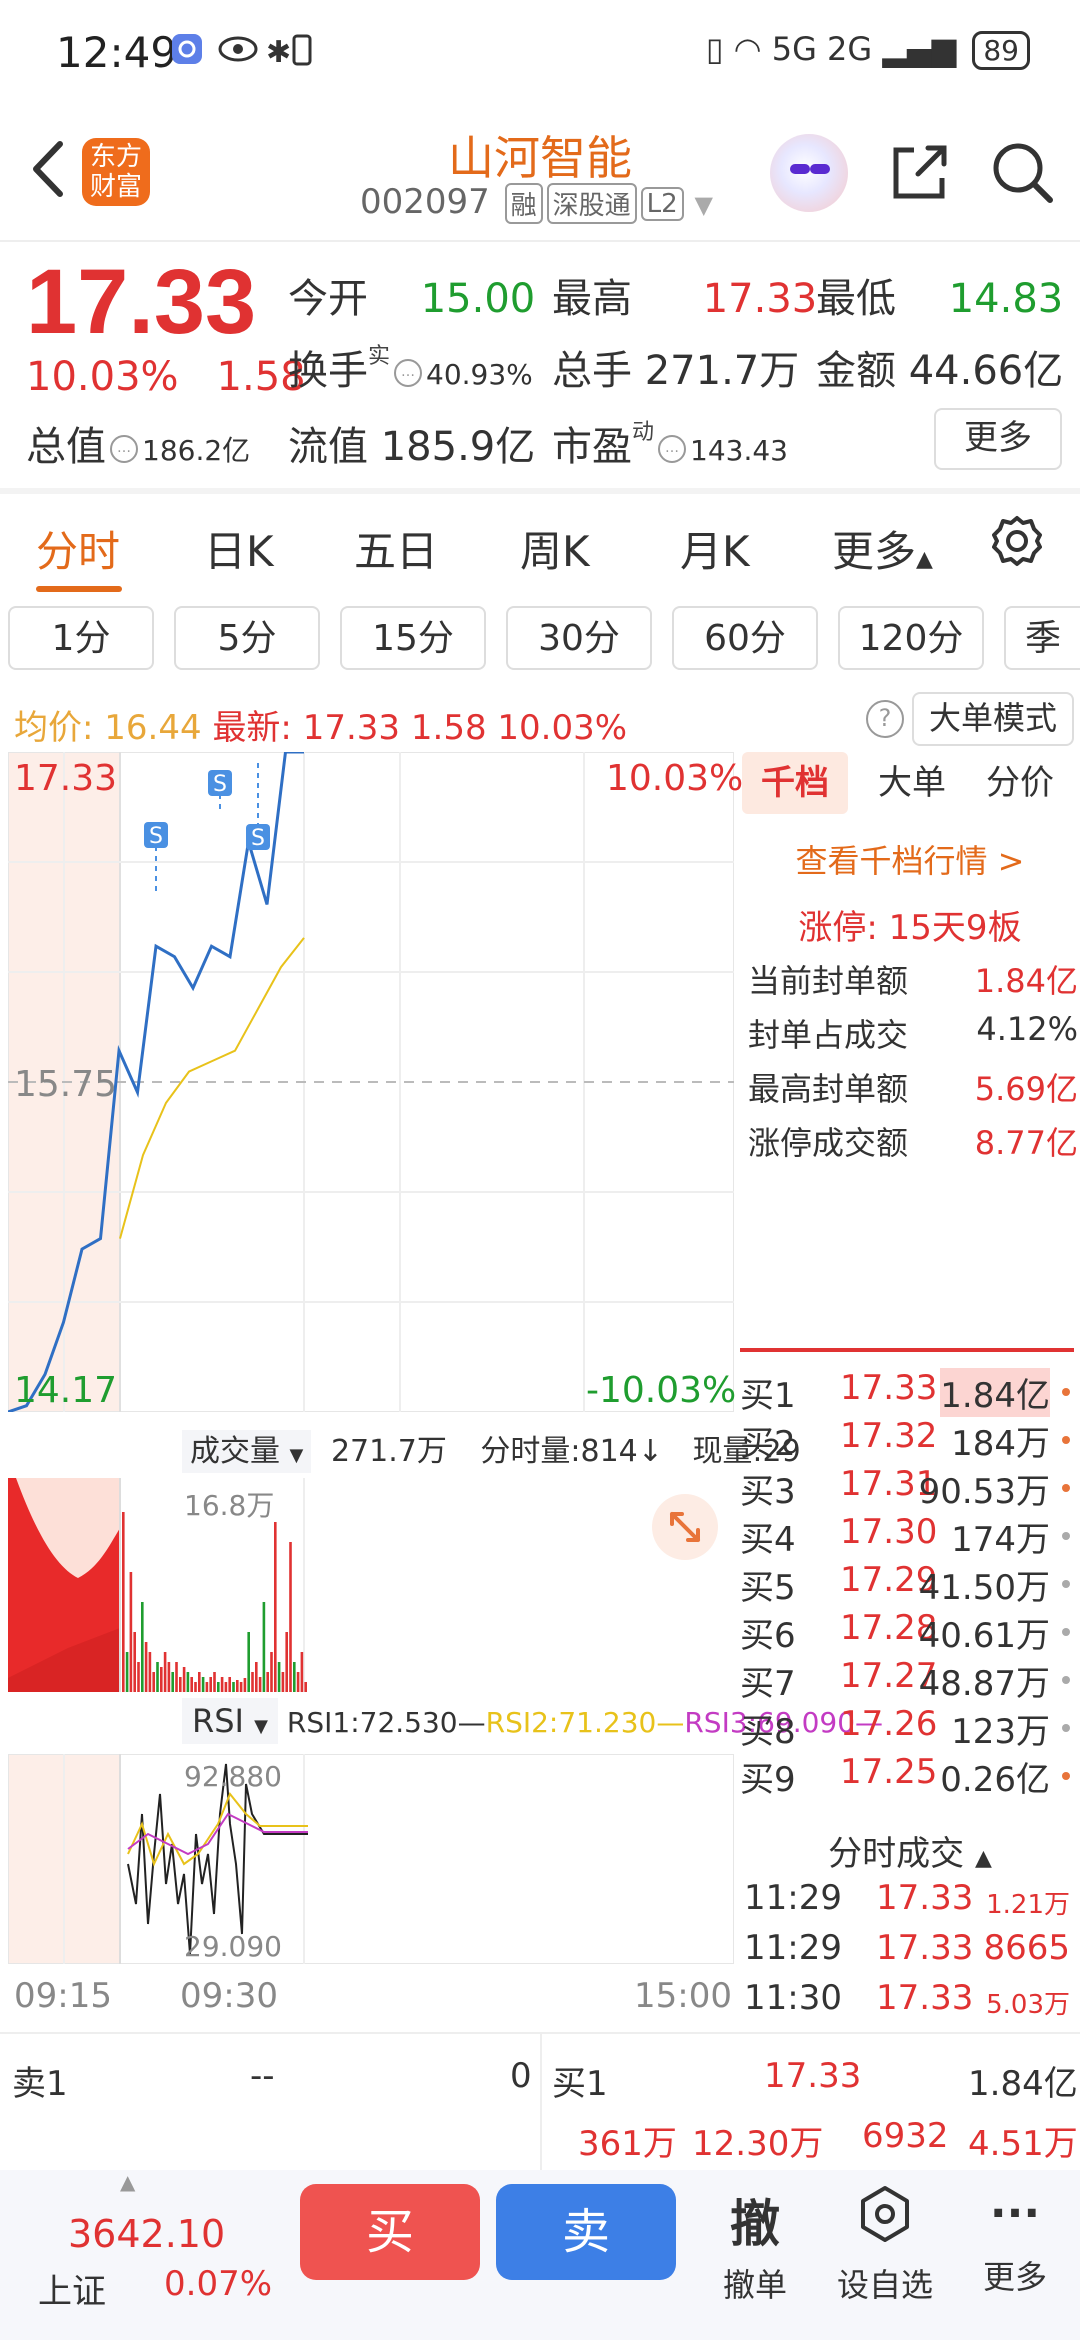  What do you see at coordinates (586, 2232) in the screenshot?
I see `sell-button: 卖` at bounding box center [586, 2232].